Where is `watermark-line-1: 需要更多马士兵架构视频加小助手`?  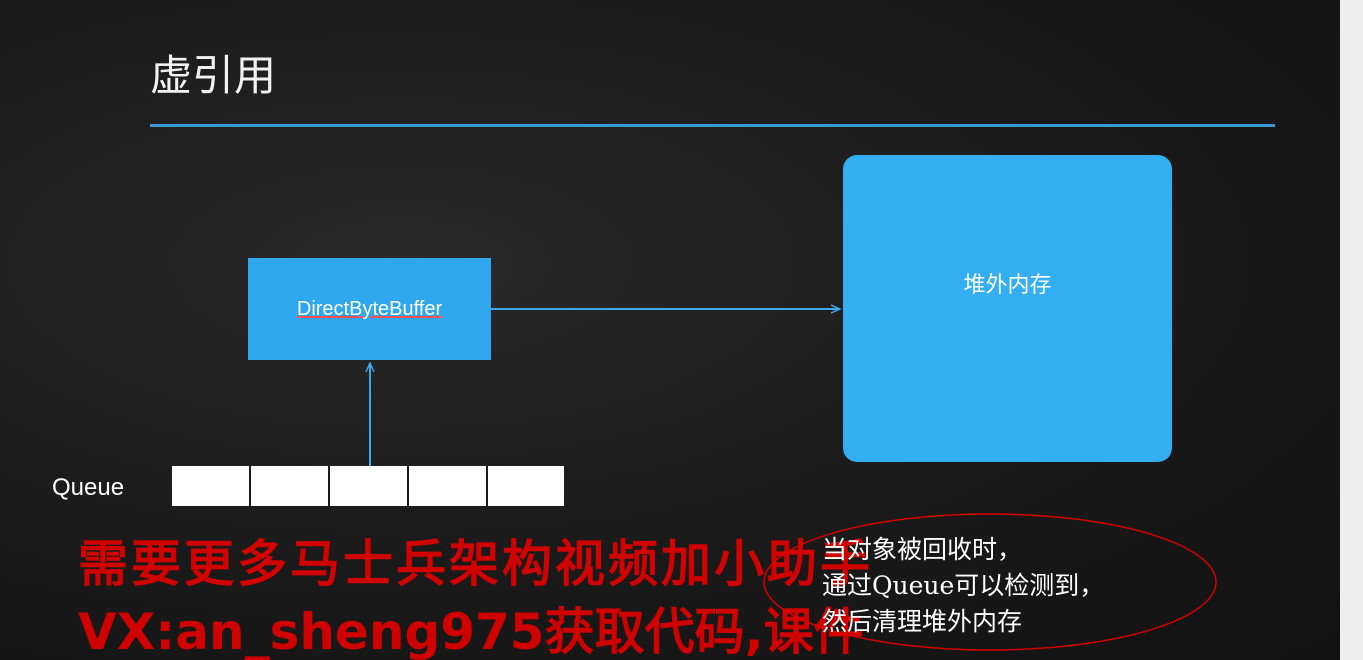
watermark-line-1: 需要更多马士兵架构视频加小助手 is located at coordinates (475, 563).